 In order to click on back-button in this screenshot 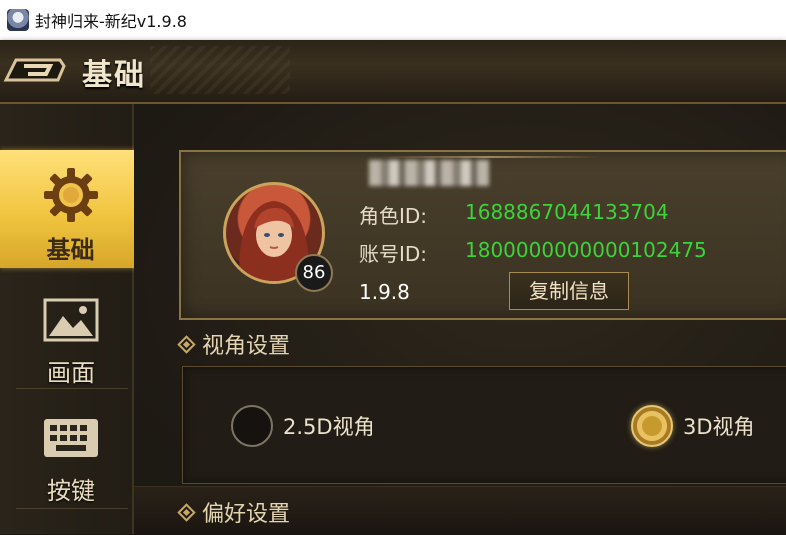, I will do `click(35, 70)`.